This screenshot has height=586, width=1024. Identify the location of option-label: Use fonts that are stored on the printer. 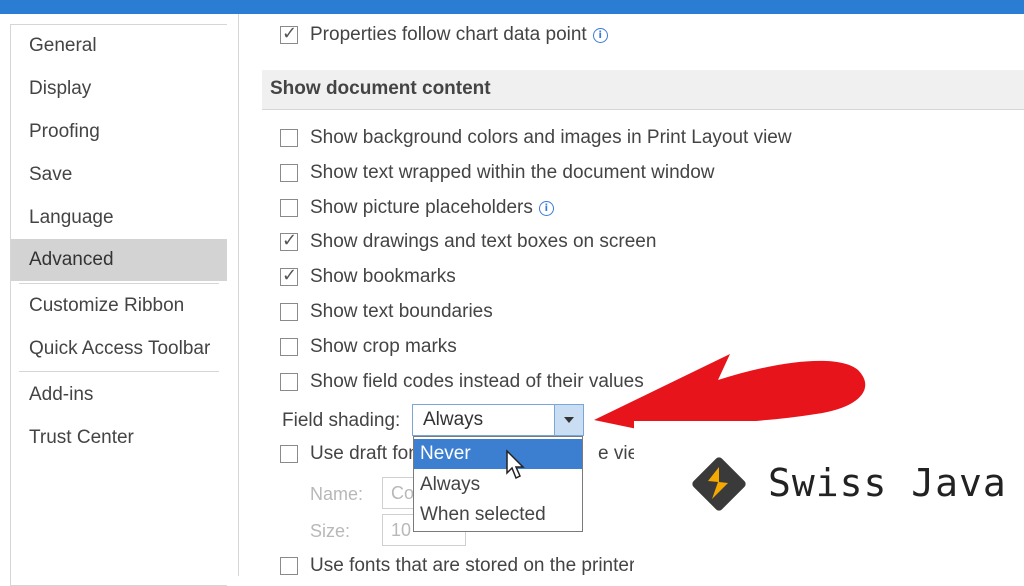
(473, 565).